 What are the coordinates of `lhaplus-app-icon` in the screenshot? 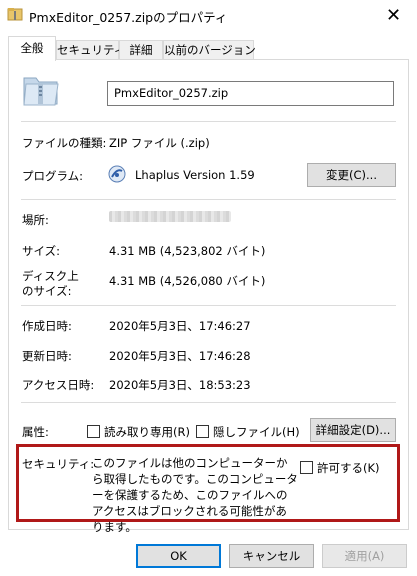 It's located at (117, 174).